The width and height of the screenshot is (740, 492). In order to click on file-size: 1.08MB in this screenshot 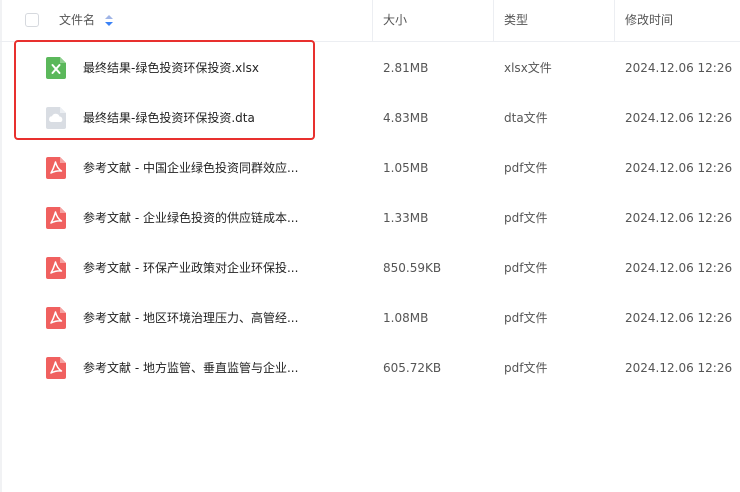, I will do `click(406, 318)`.